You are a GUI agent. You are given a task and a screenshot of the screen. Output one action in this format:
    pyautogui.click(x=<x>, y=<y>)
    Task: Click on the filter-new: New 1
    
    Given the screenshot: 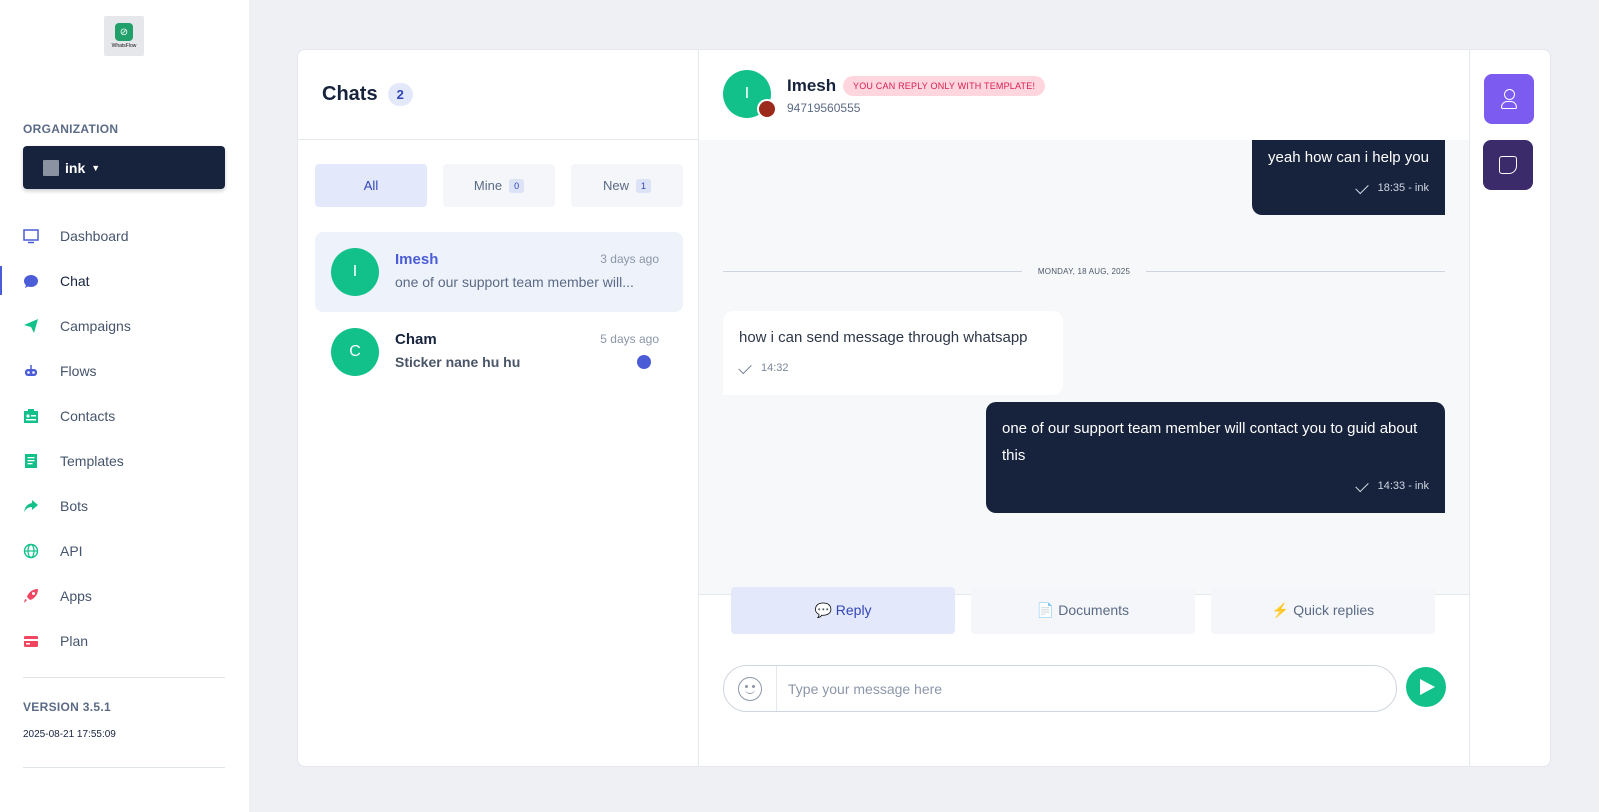 What is the action you would take?
    pyautogui.click(x=627, y=185)
    